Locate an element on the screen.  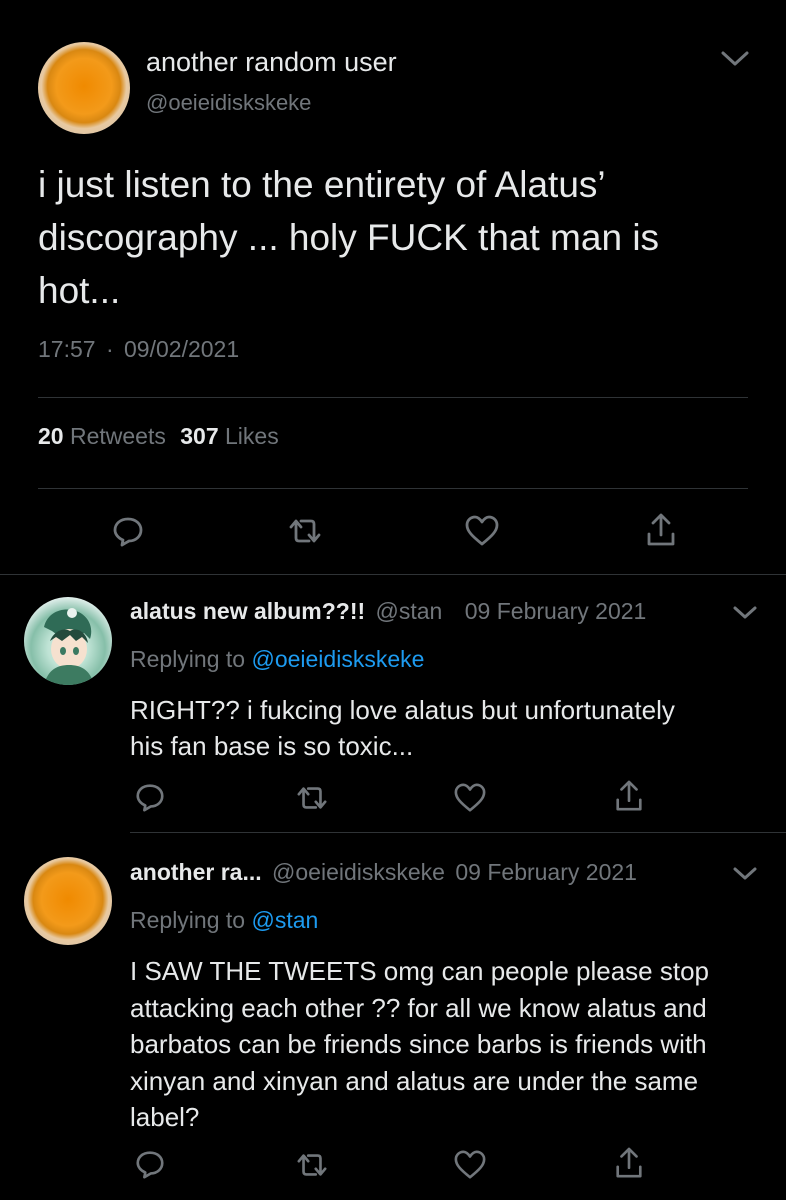
replying-to: Replying to @stan is located at coordinates (224, 920).